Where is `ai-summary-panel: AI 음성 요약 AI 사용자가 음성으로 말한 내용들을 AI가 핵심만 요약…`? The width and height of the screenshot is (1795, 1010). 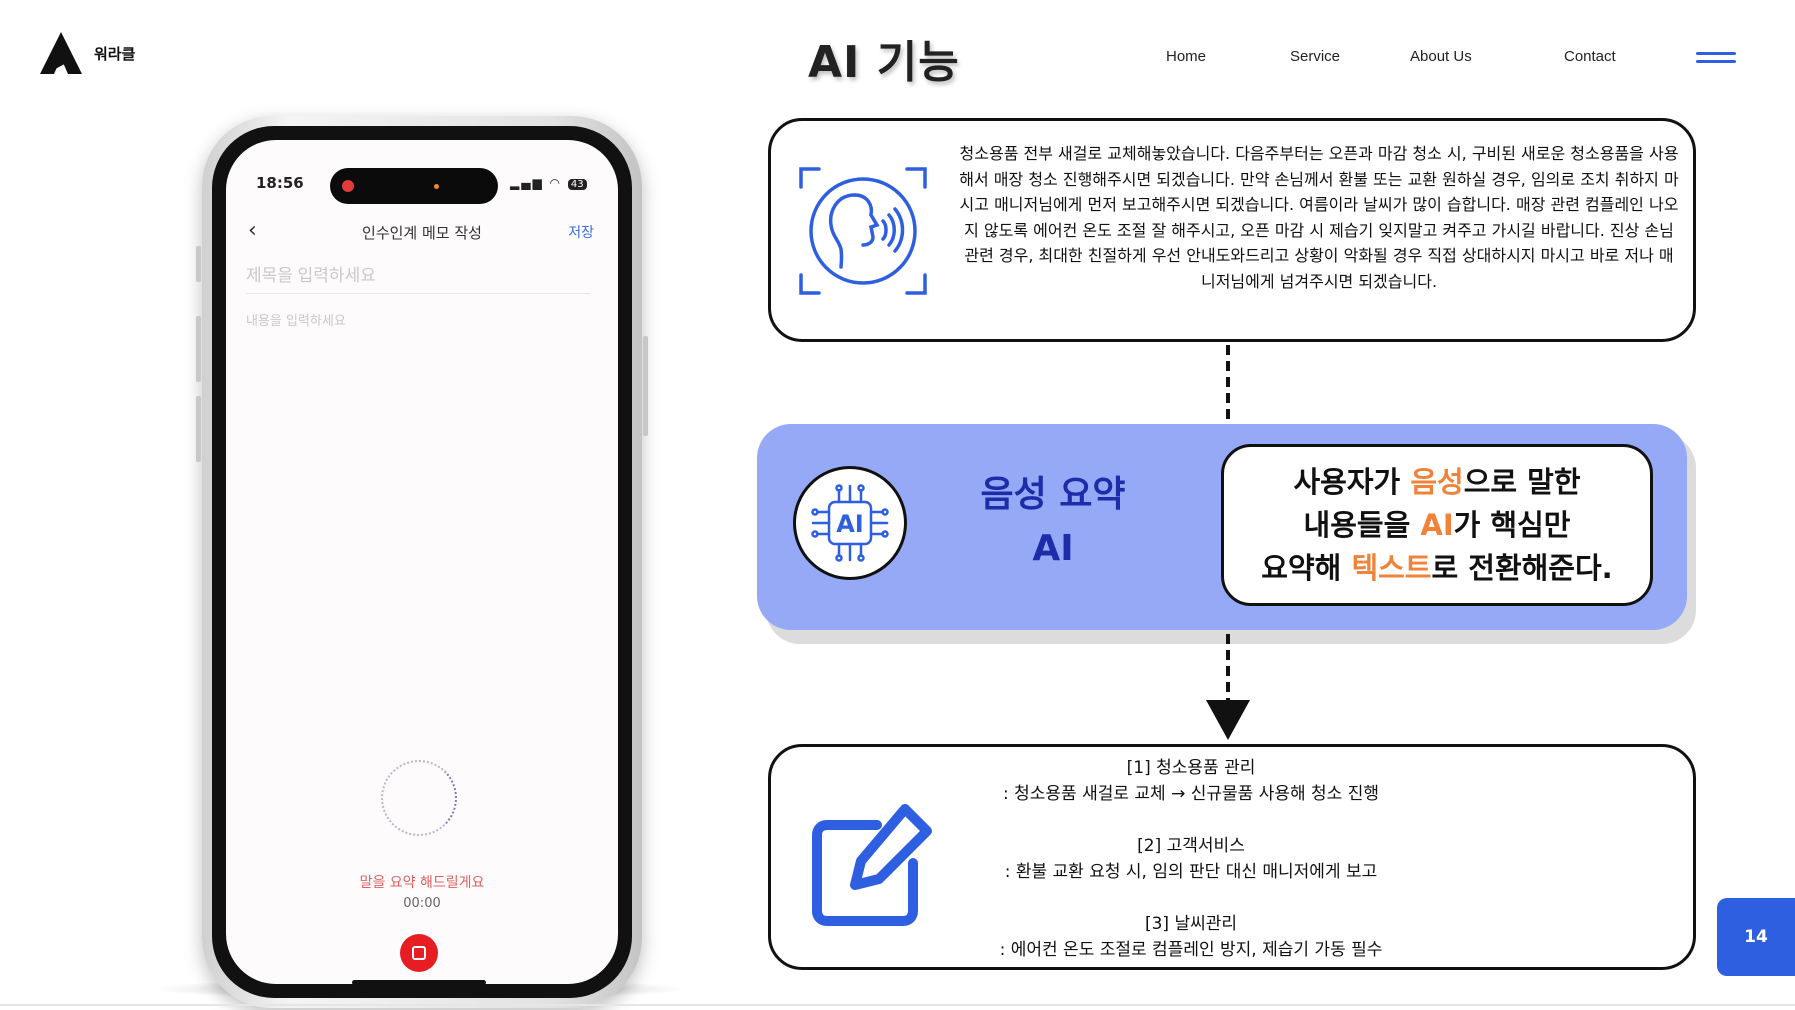 ai-summary-panel: AI 음성 요약 AI 사용자가 음성으로 말한 내용들을 AI가 핵심만 요약… is located at coordinates (1222, 527).